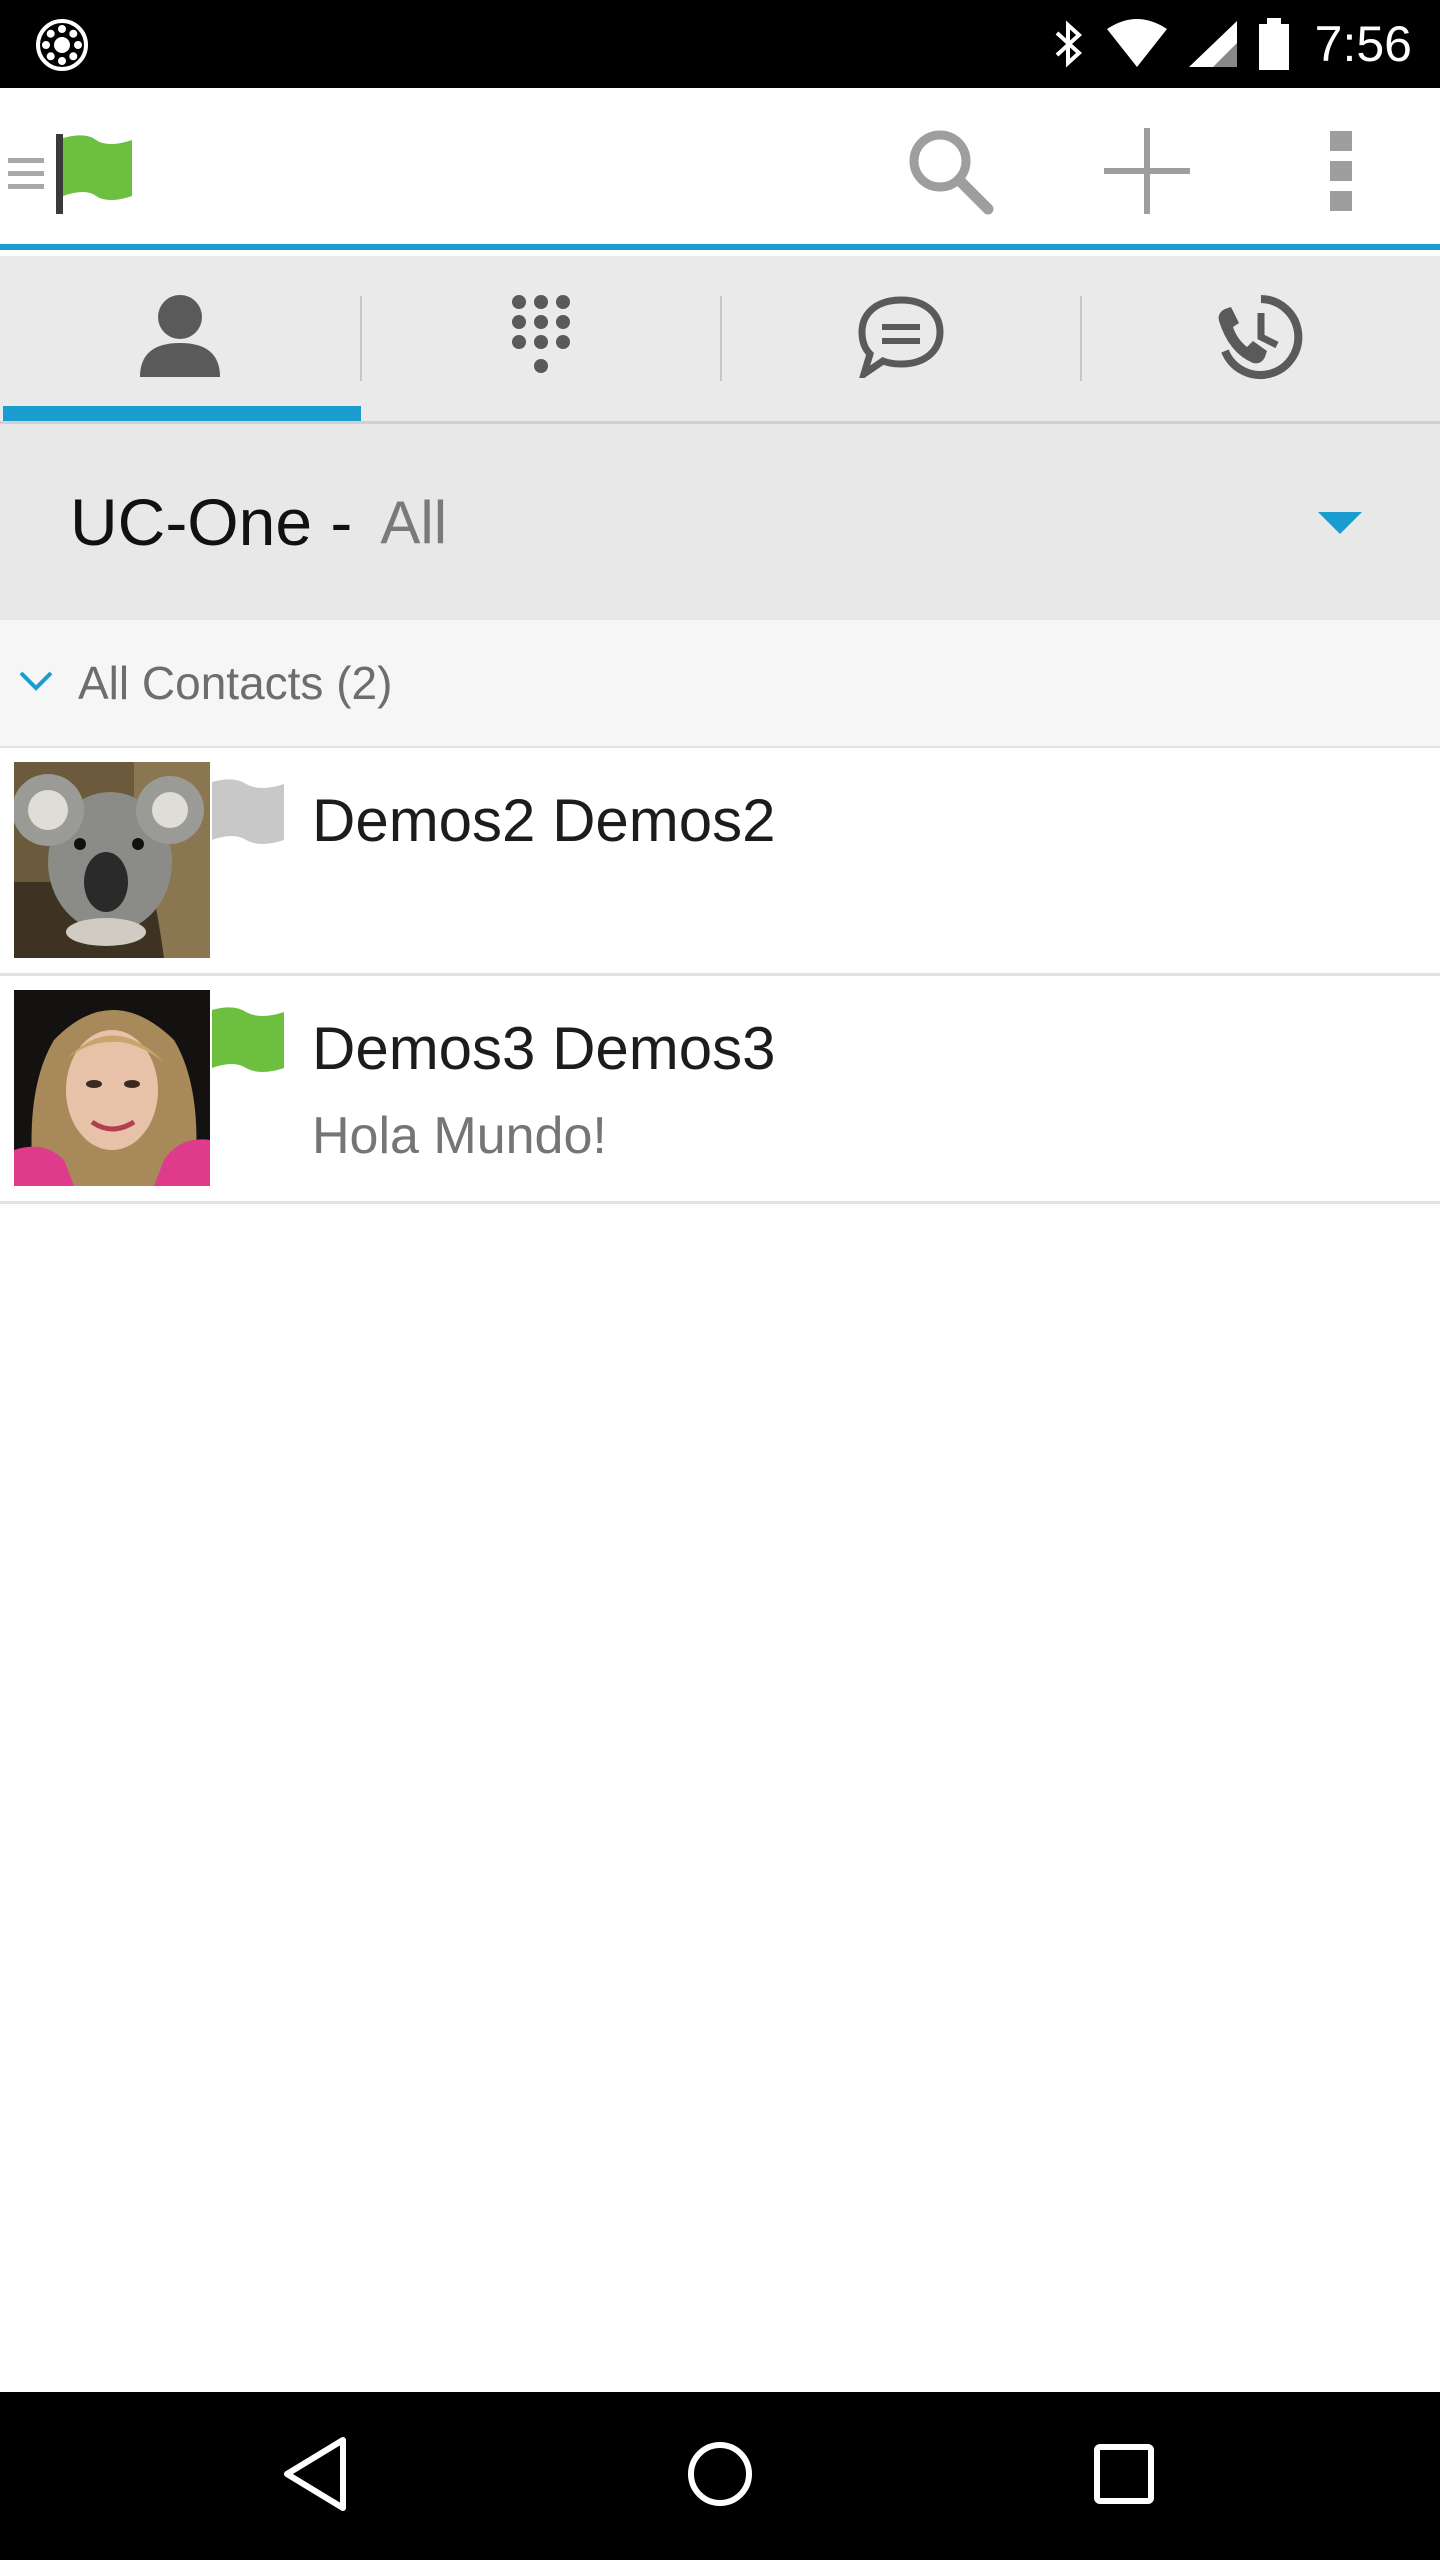  I want to click on contact-row: Demos2 Demos2, so click(720, 862).